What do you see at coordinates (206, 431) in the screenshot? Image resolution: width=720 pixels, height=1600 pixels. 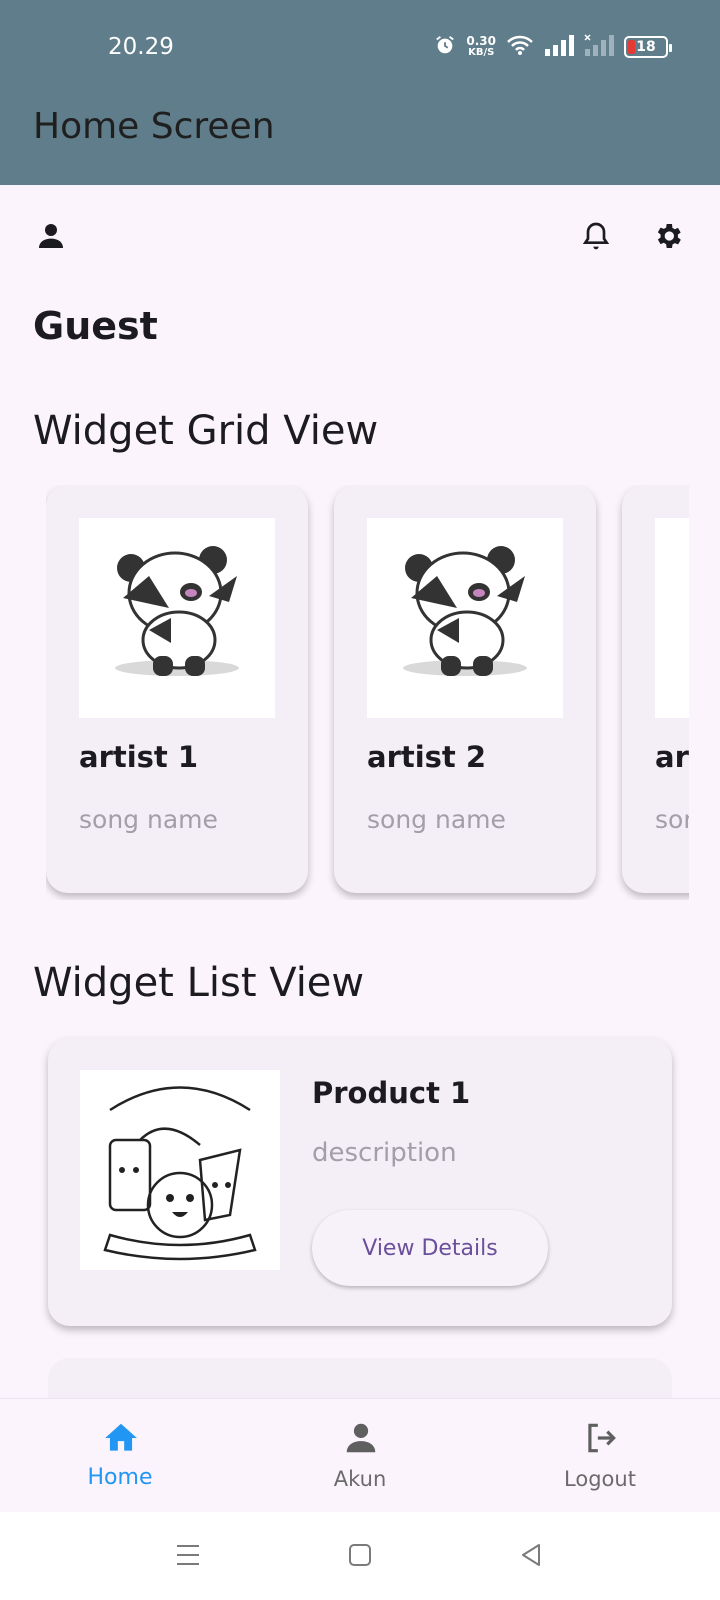 I see `grid-section-title: Widget Grid View` at bounding box center [206, 431].